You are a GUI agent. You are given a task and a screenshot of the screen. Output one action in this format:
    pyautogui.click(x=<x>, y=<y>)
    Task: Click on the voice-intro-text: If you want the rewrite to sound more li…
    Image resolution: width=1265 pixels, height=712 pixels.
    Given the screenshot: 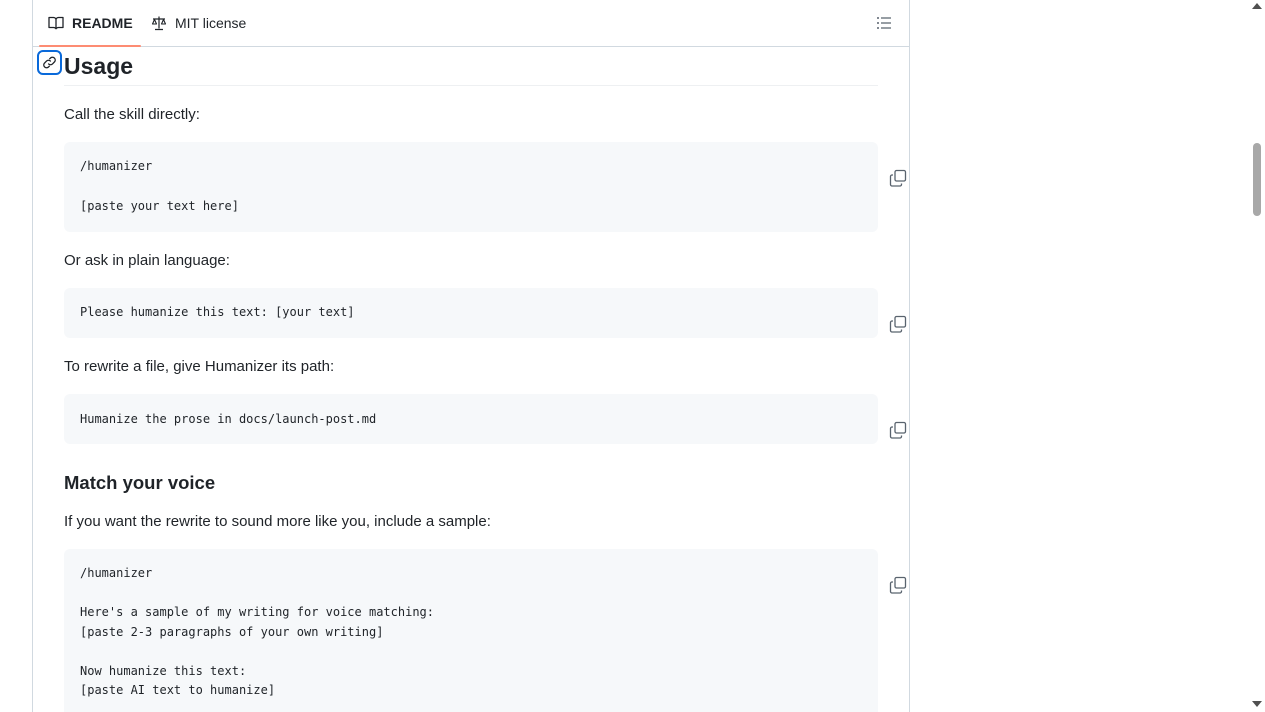 What is the action you would take?
    pyautogui.click(x=277, y=521)
    